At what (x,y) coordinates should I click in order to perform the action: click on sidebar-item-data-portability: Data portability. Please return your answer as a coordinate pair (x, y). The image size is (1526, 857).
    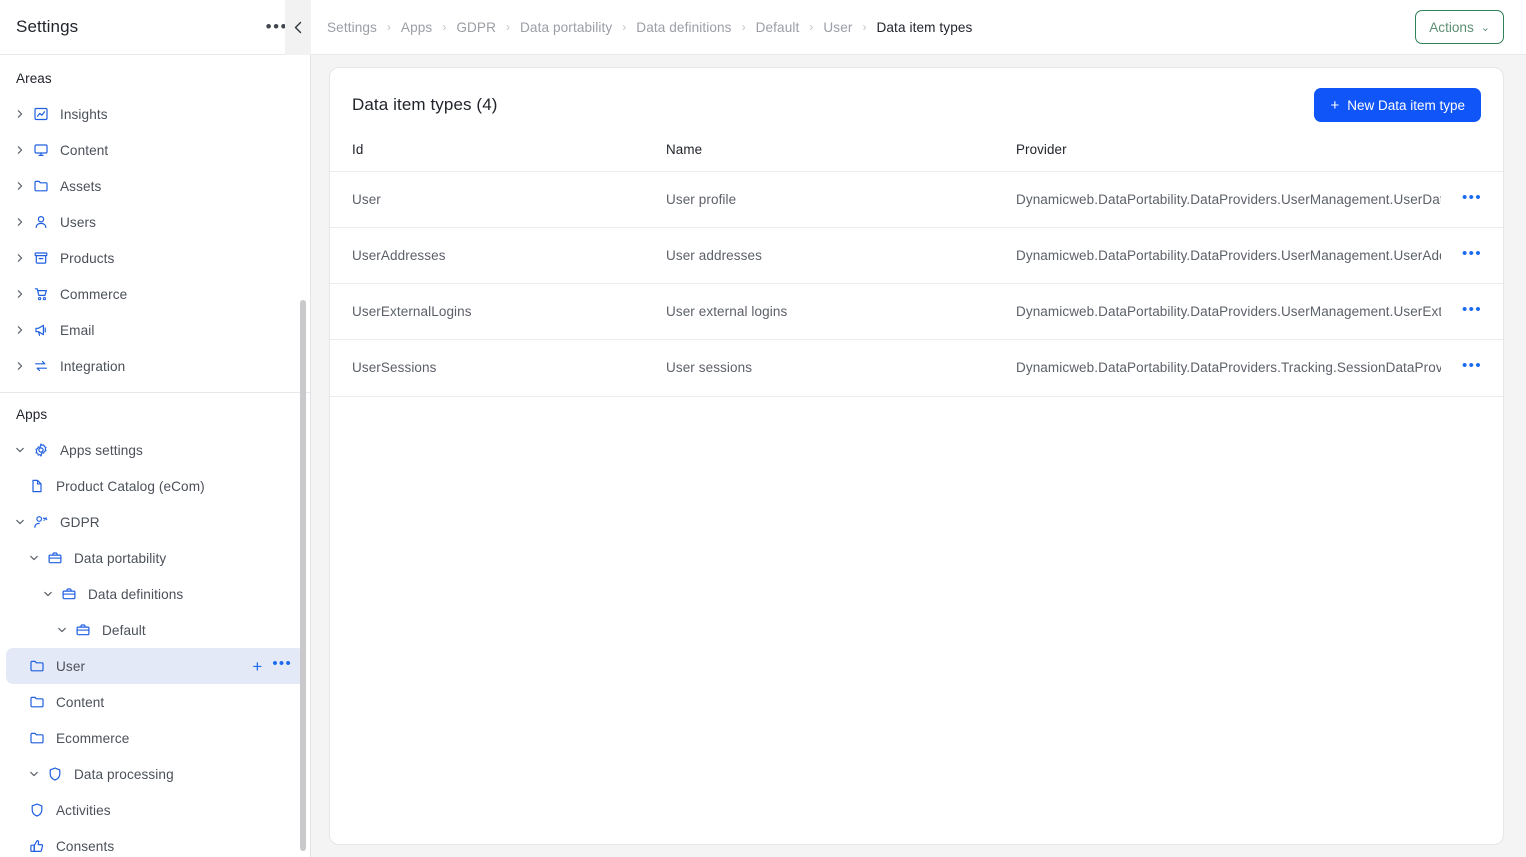
    Looking at the image, I should click on (155, 558).